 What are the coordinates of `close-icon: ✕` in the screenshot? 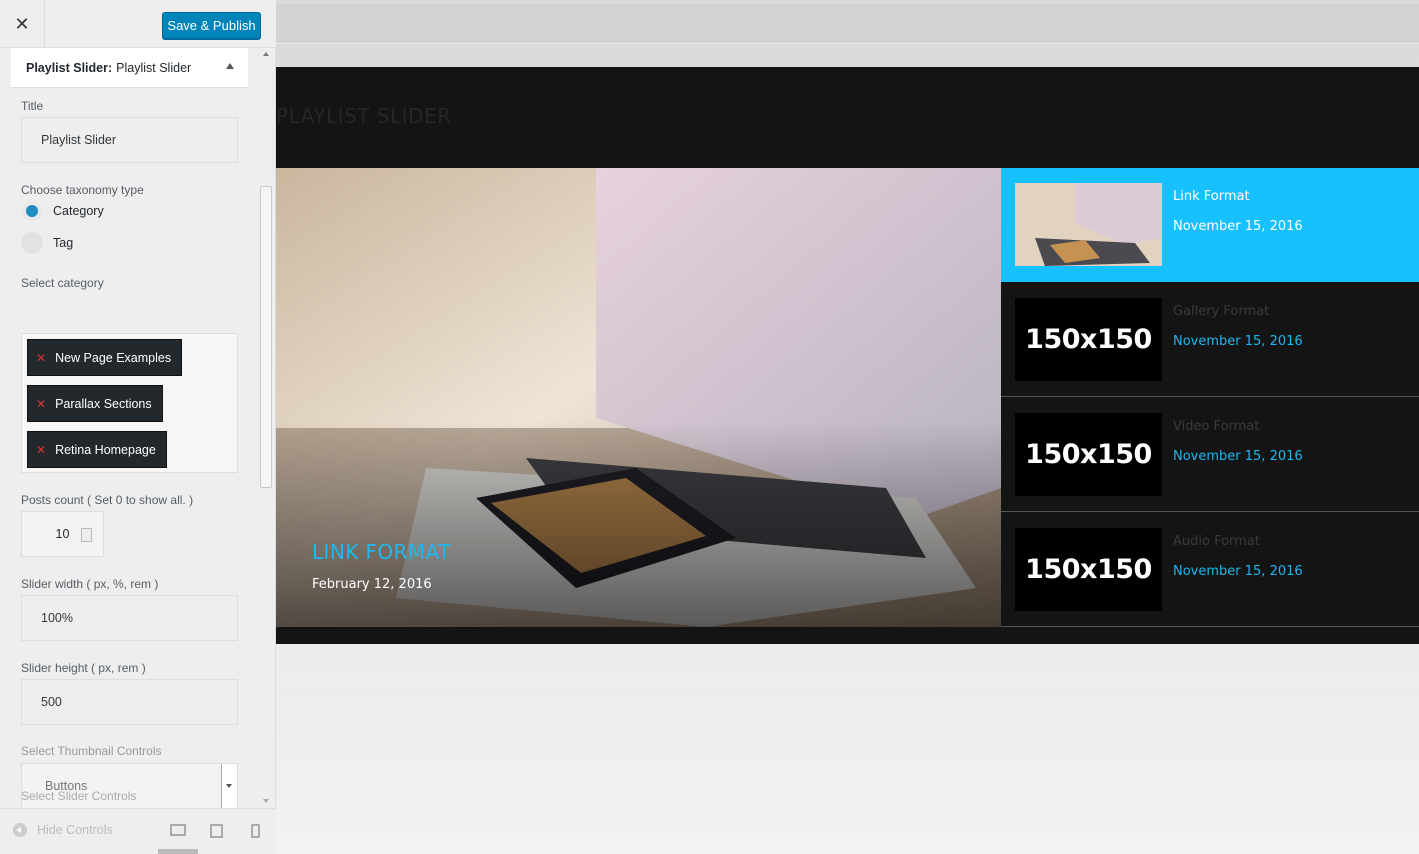 It's located at (22, 24).